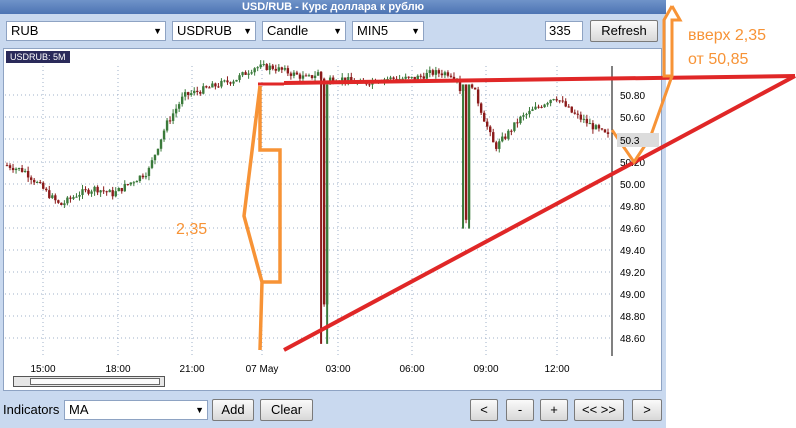  What do you see at coordinates (632, 251) in the screenshot?
I see `y-tick-label: 49.40` at bounding box center [632, 251].